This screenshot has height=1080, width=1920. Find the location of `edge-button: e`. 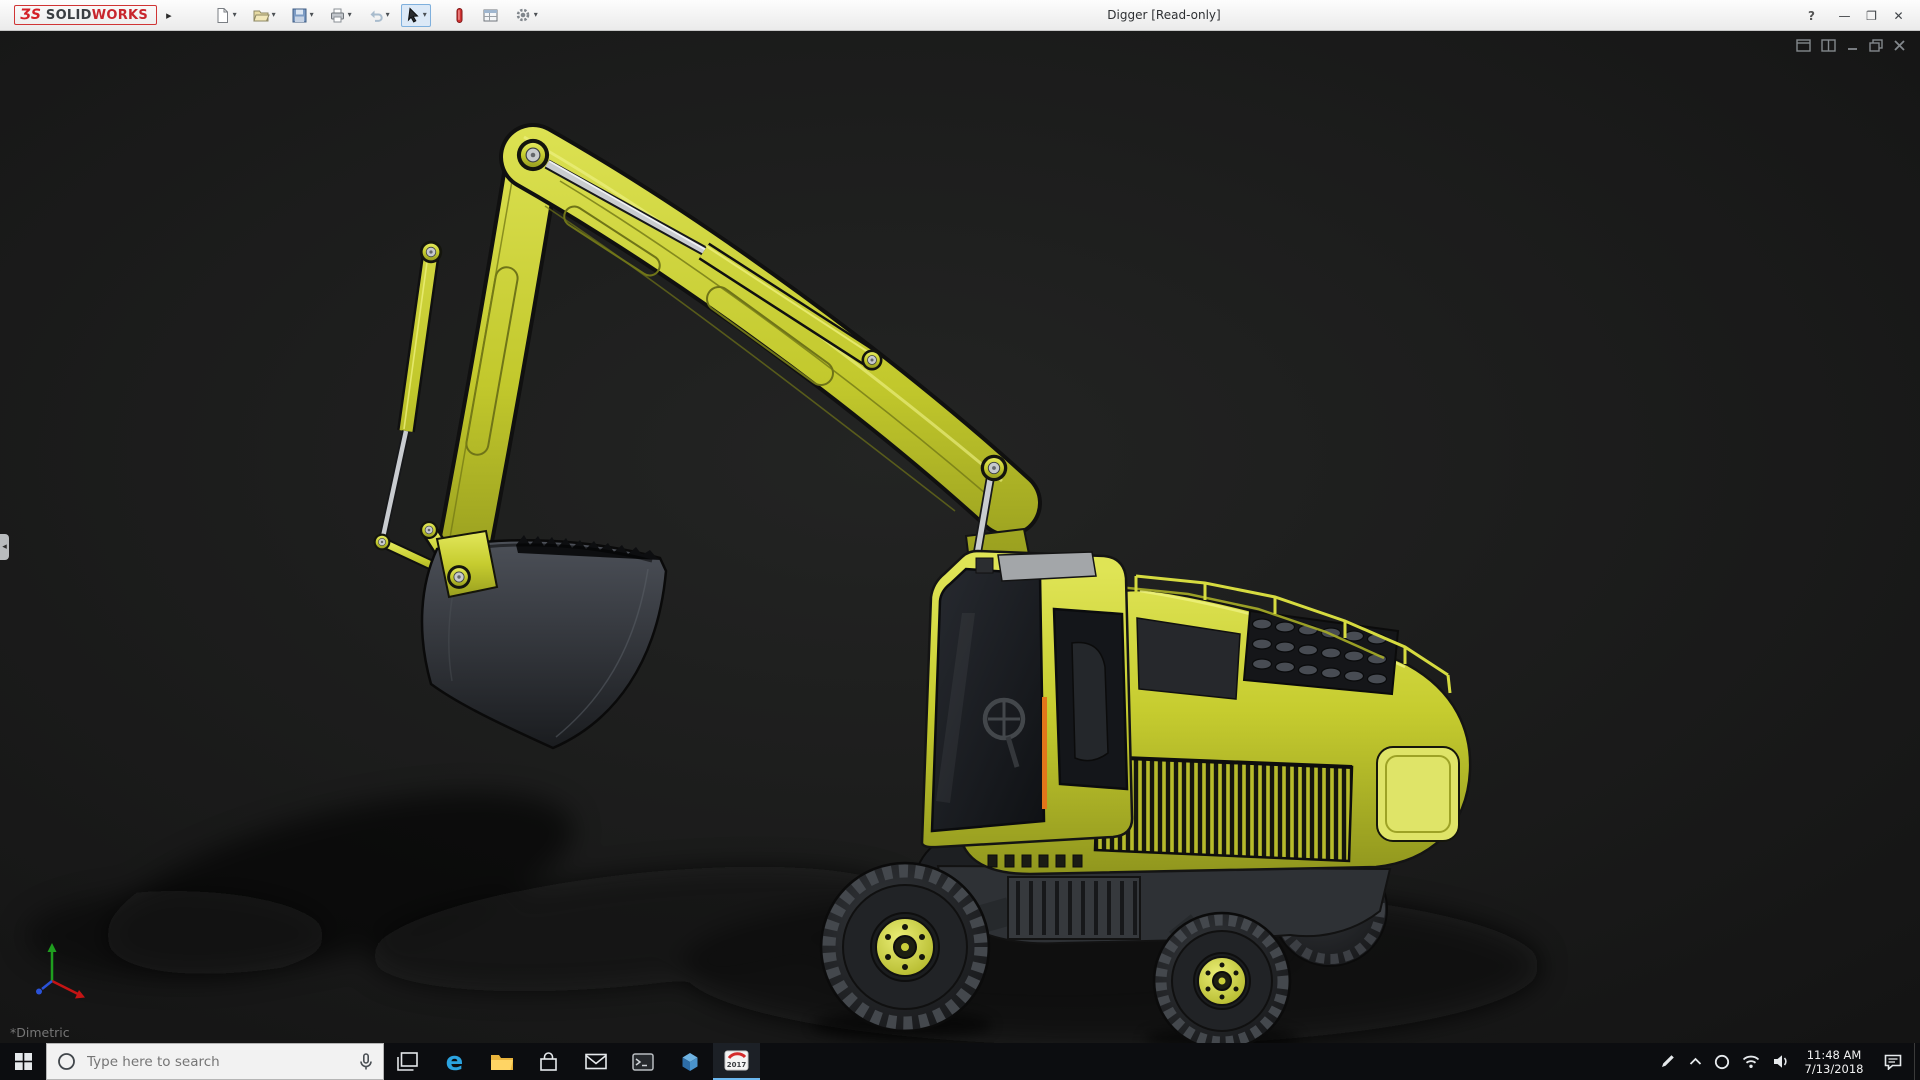

edge-button: e is located at coordinates (454, 1061).